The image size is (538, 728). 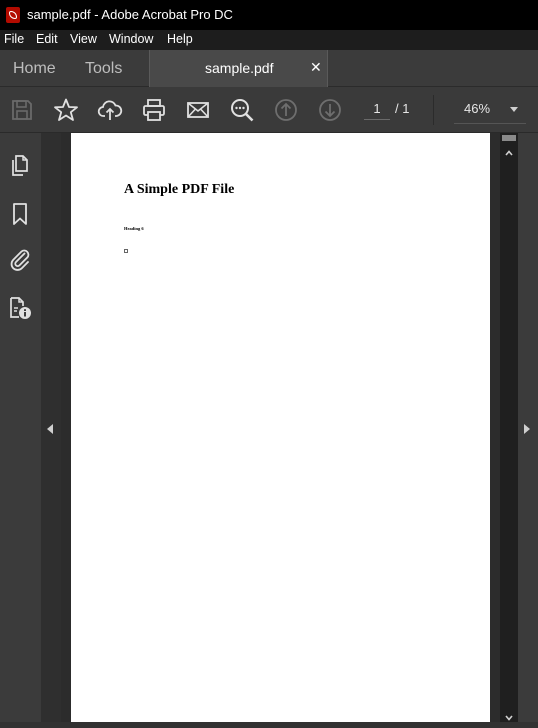 I want to click on page-total: / 1, so click(x=402, y=108).